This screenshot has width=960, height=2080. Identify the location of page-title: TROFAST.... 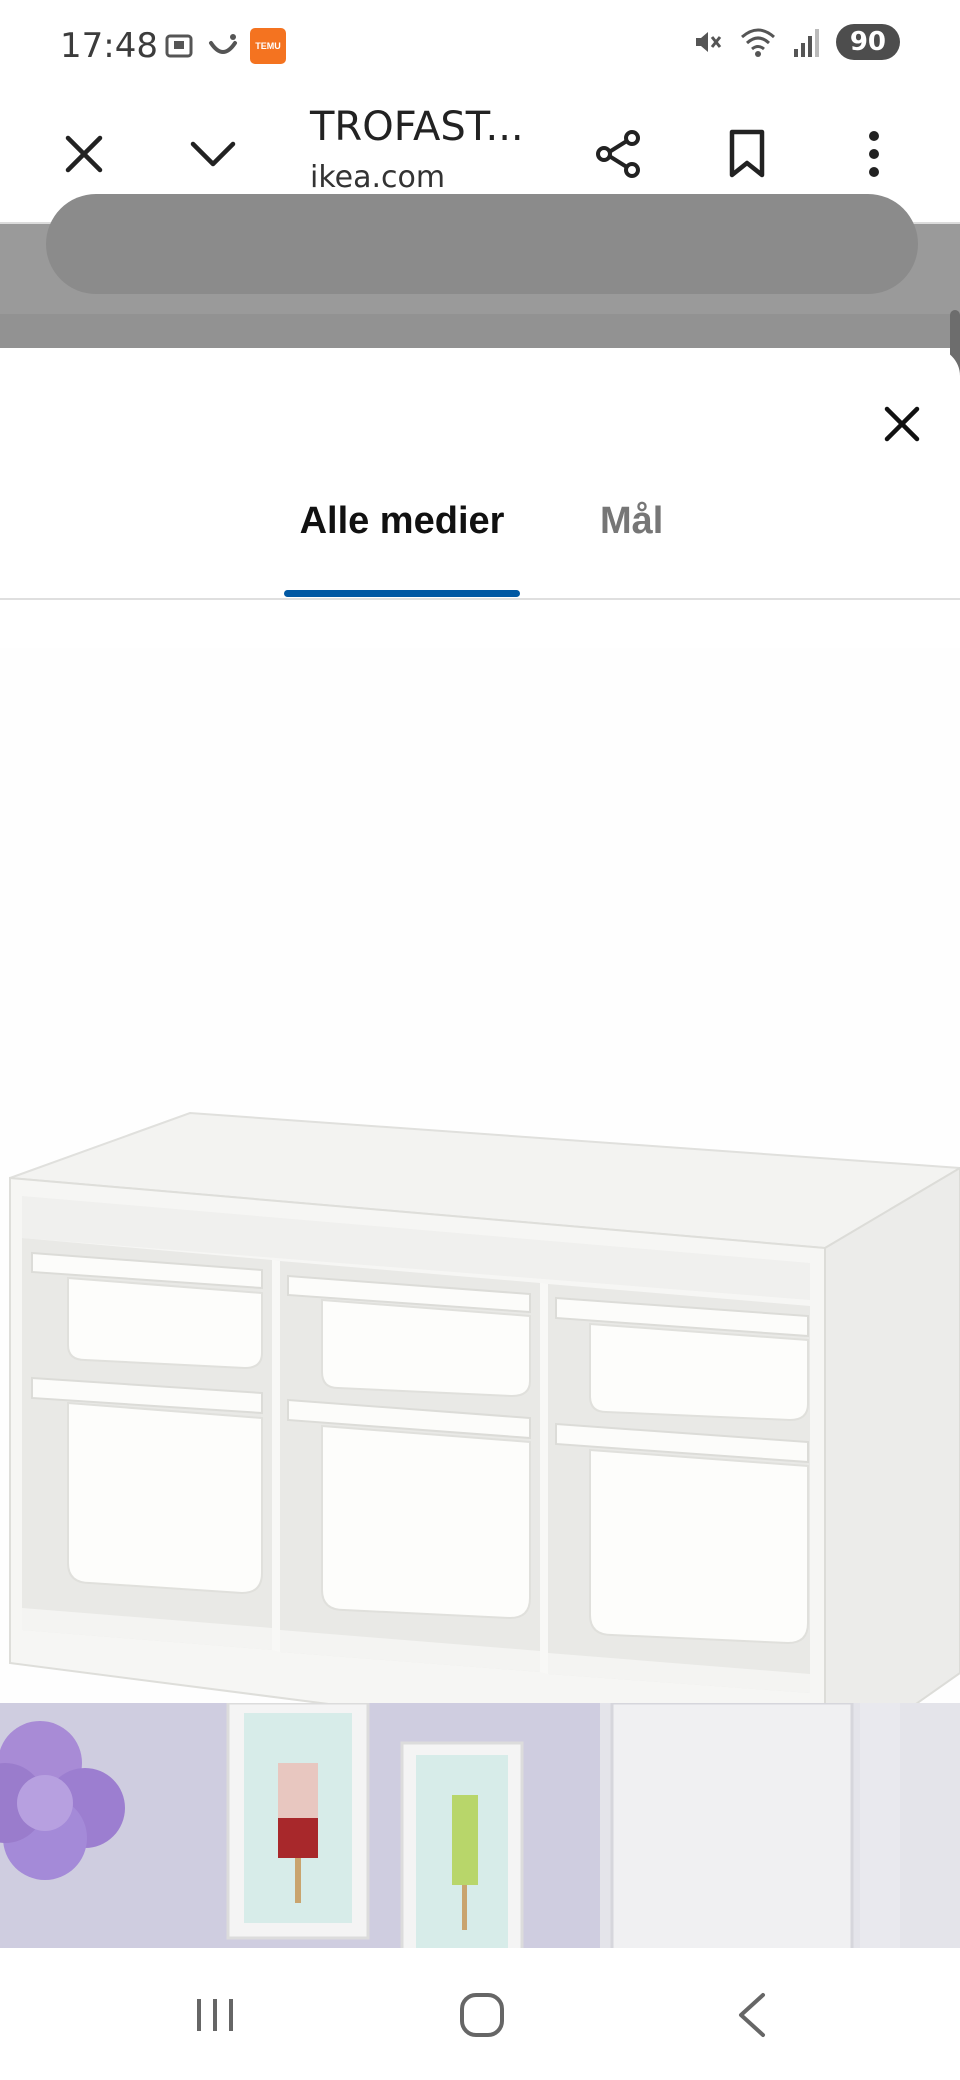
(417, 127).